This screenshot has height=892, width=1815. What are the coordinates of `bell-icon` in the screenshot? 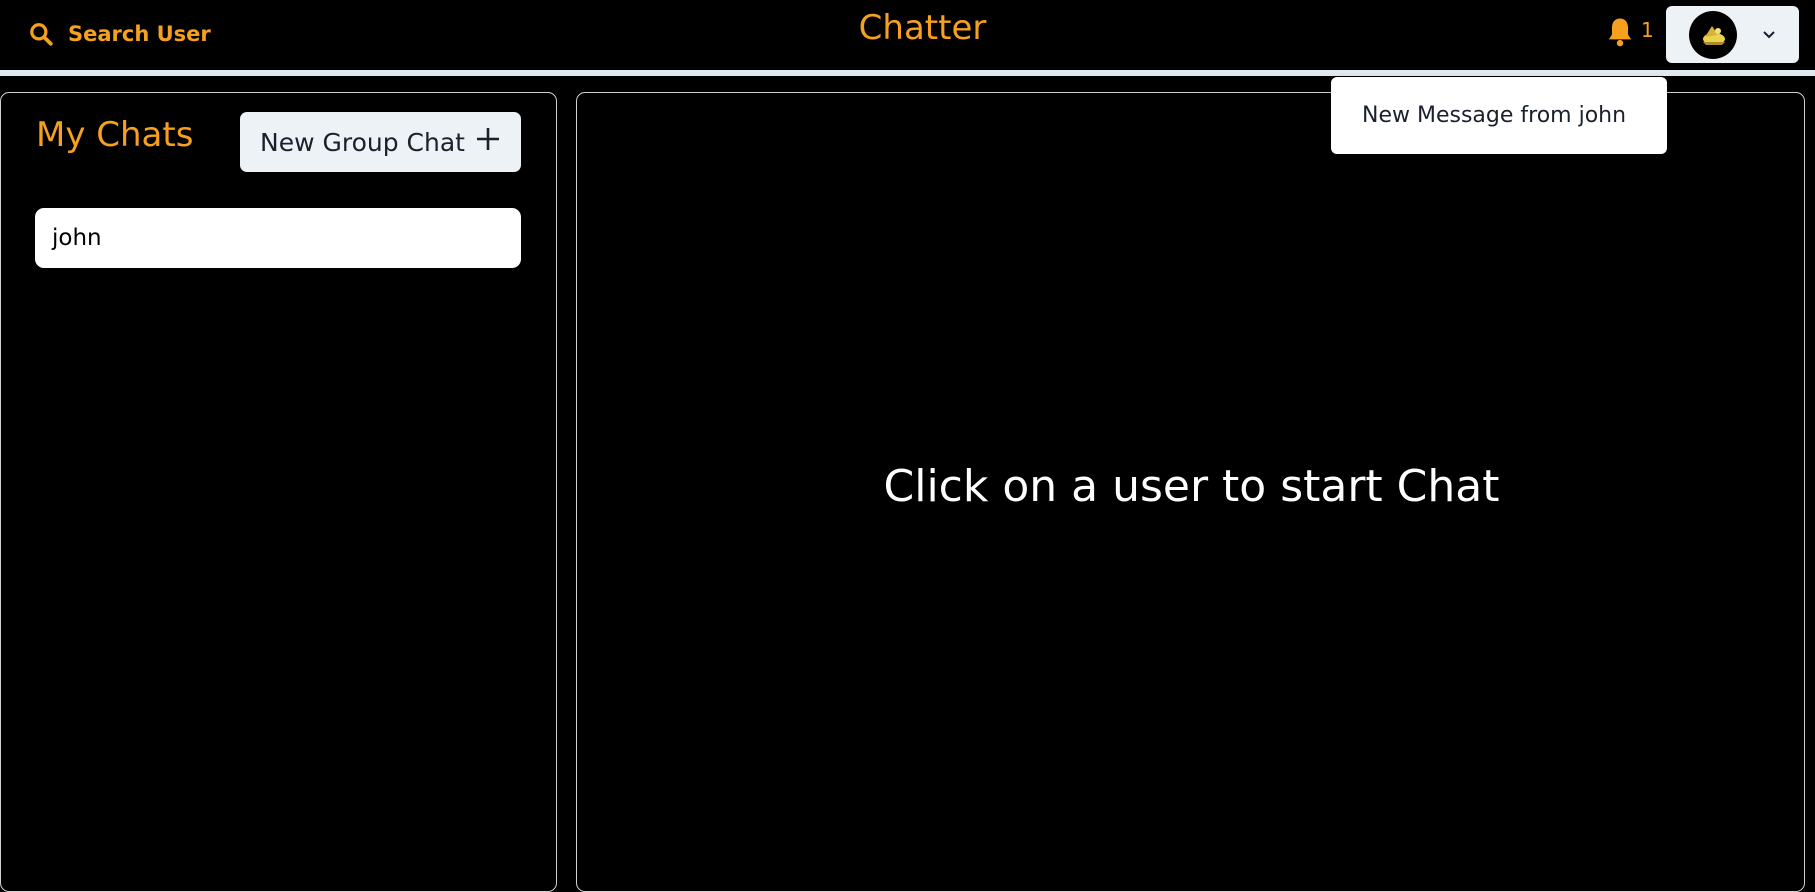 It's located at (1620, 34).